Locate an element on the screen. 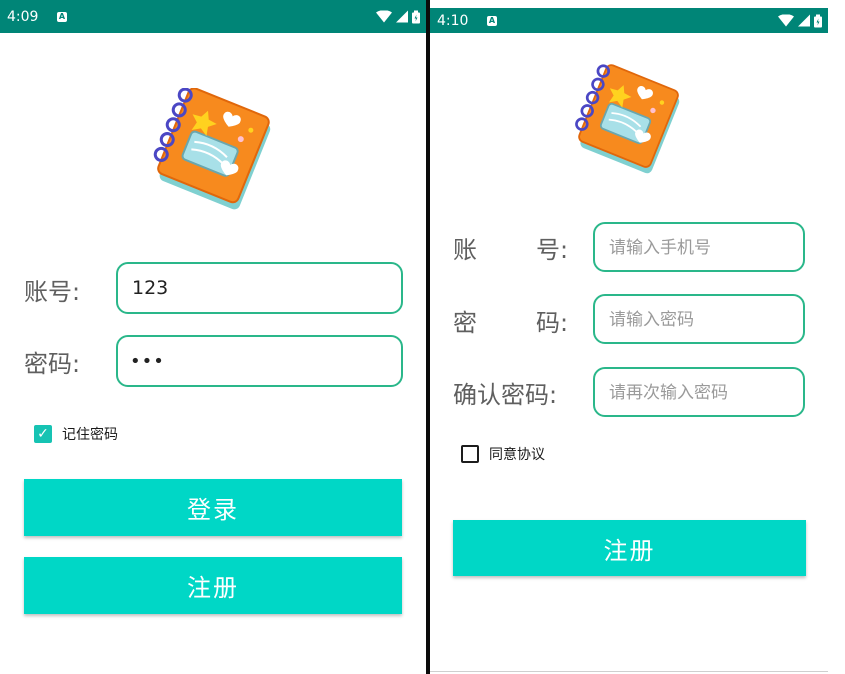 The width and height of the screenshot is (845, 674). account-field is located at coordinates (259, 288).